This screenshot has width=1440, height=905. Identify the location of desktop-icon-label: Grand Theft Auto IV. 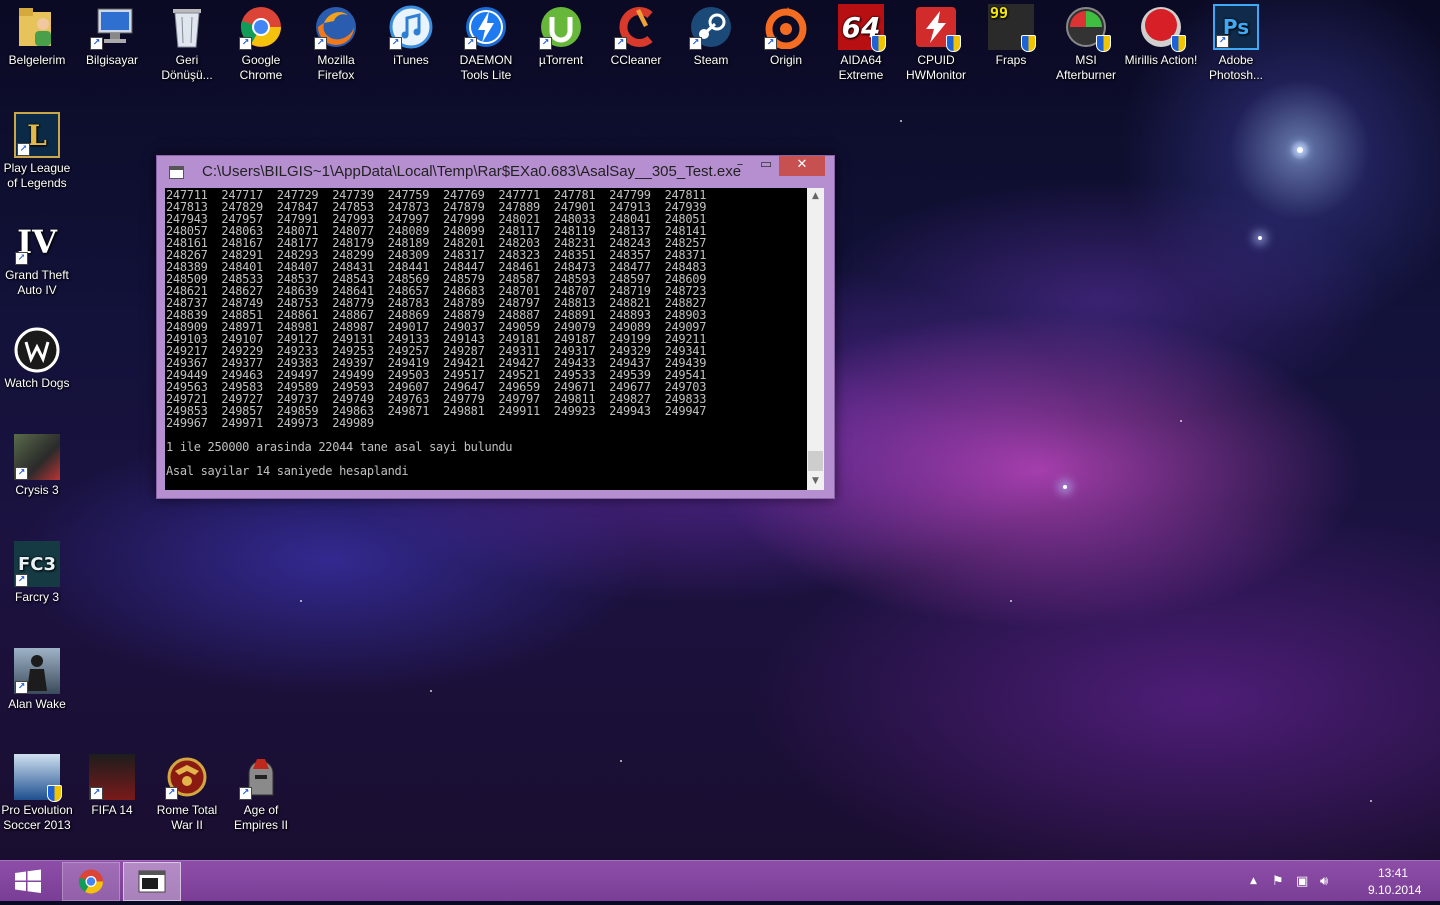
(37, 282).